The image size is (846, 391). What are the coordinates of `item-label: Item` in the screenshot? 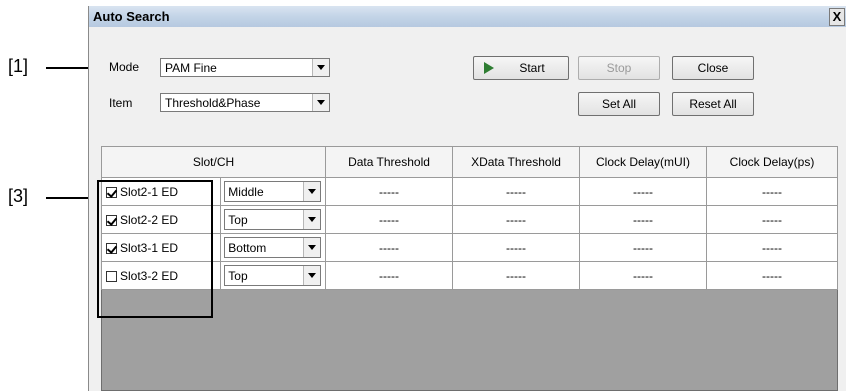 It's located at (121, 103).